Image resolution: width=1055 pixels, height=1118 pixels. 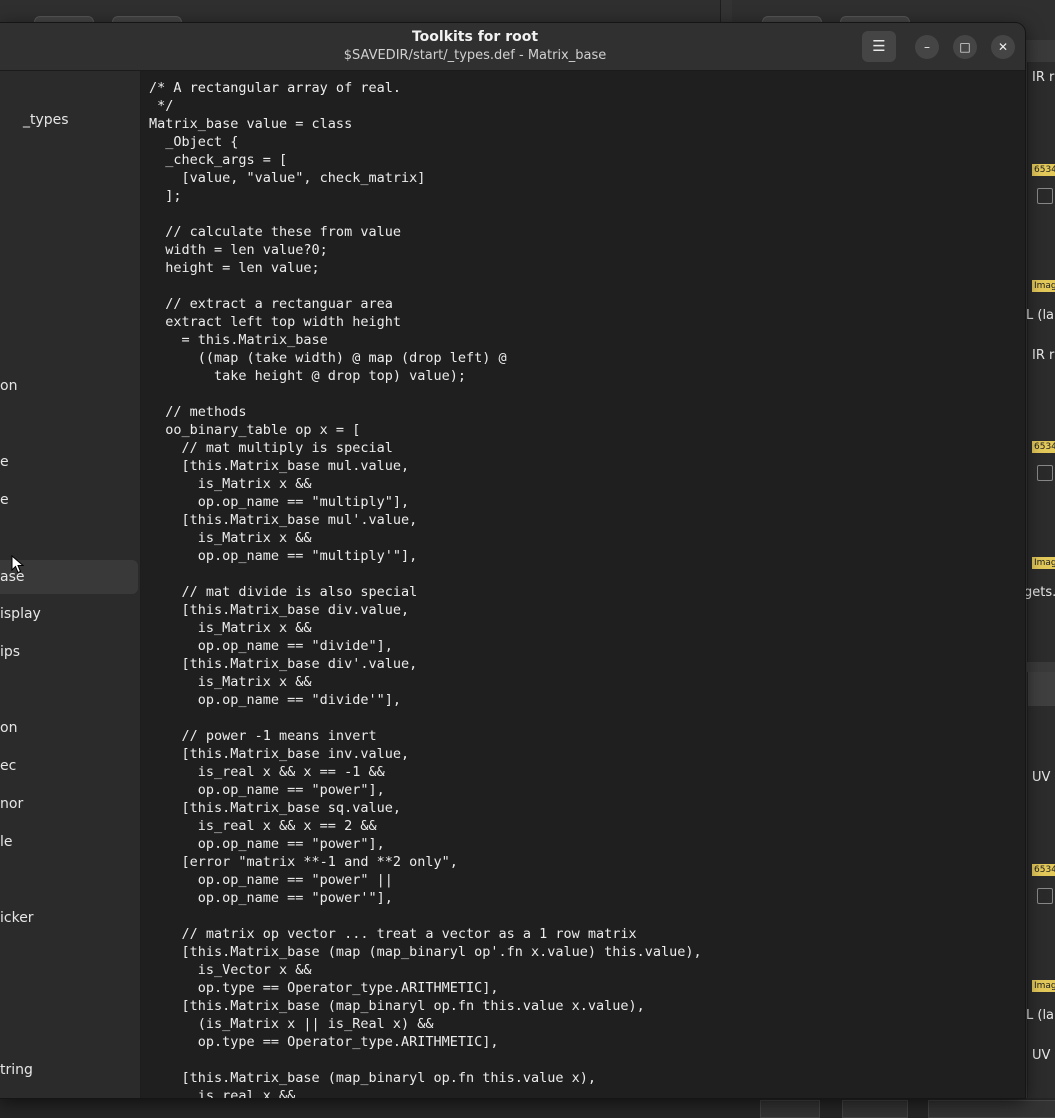 I want to click on close-icon: ✕, so click(x=1003, y=47).